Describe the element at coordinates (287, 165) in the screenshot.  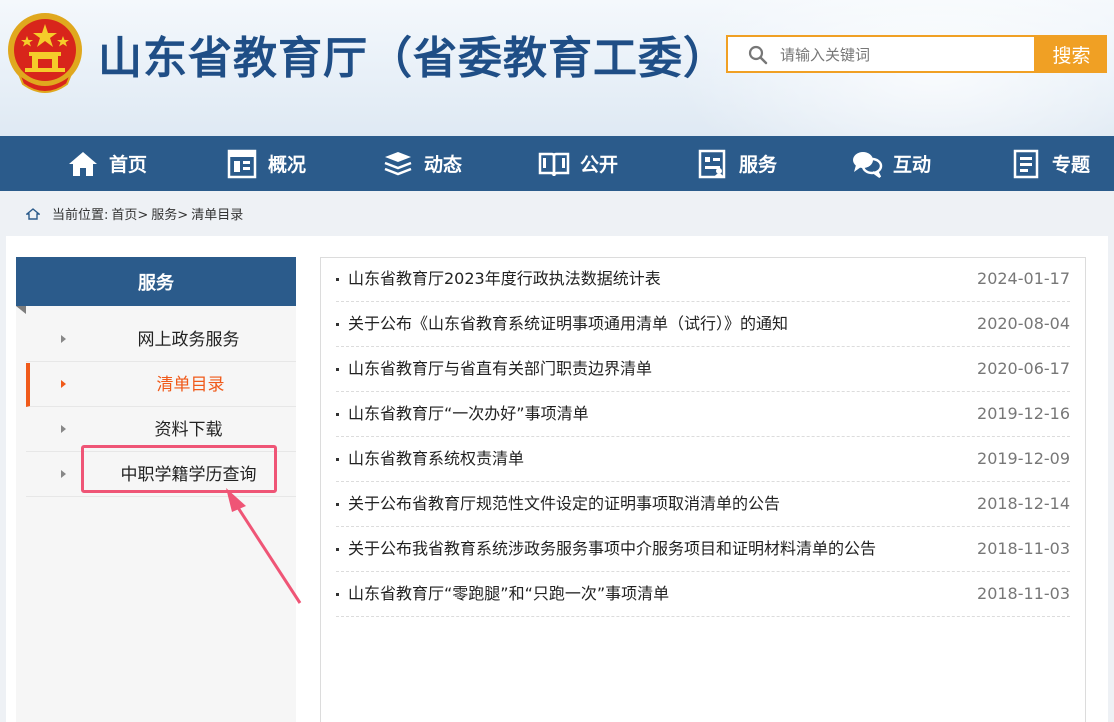
I see `nav-item-label: 概况` at that location.